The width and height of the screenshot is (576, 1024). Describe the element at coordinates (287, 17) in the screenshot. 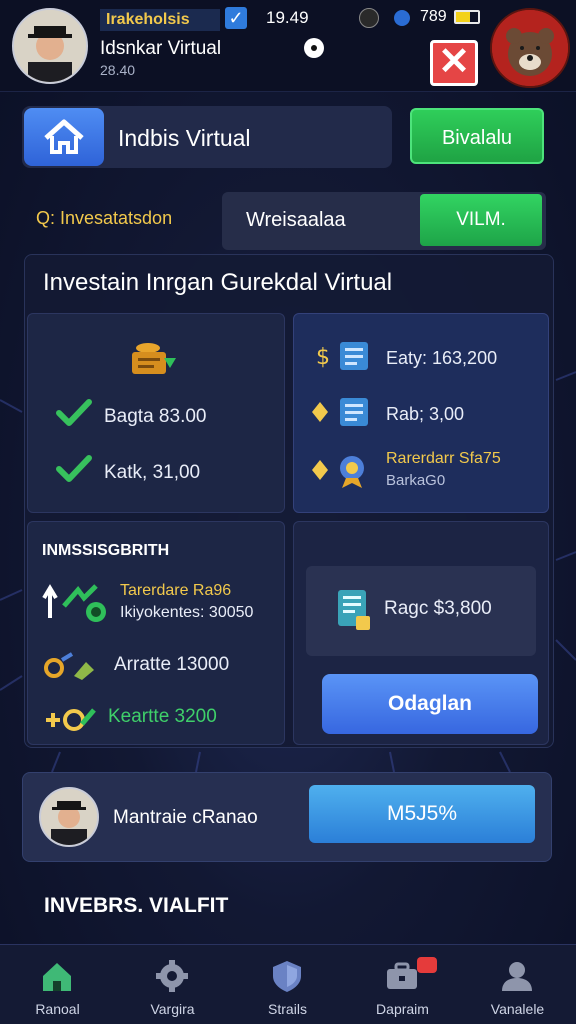

I see `clock: 19.49` at that location.